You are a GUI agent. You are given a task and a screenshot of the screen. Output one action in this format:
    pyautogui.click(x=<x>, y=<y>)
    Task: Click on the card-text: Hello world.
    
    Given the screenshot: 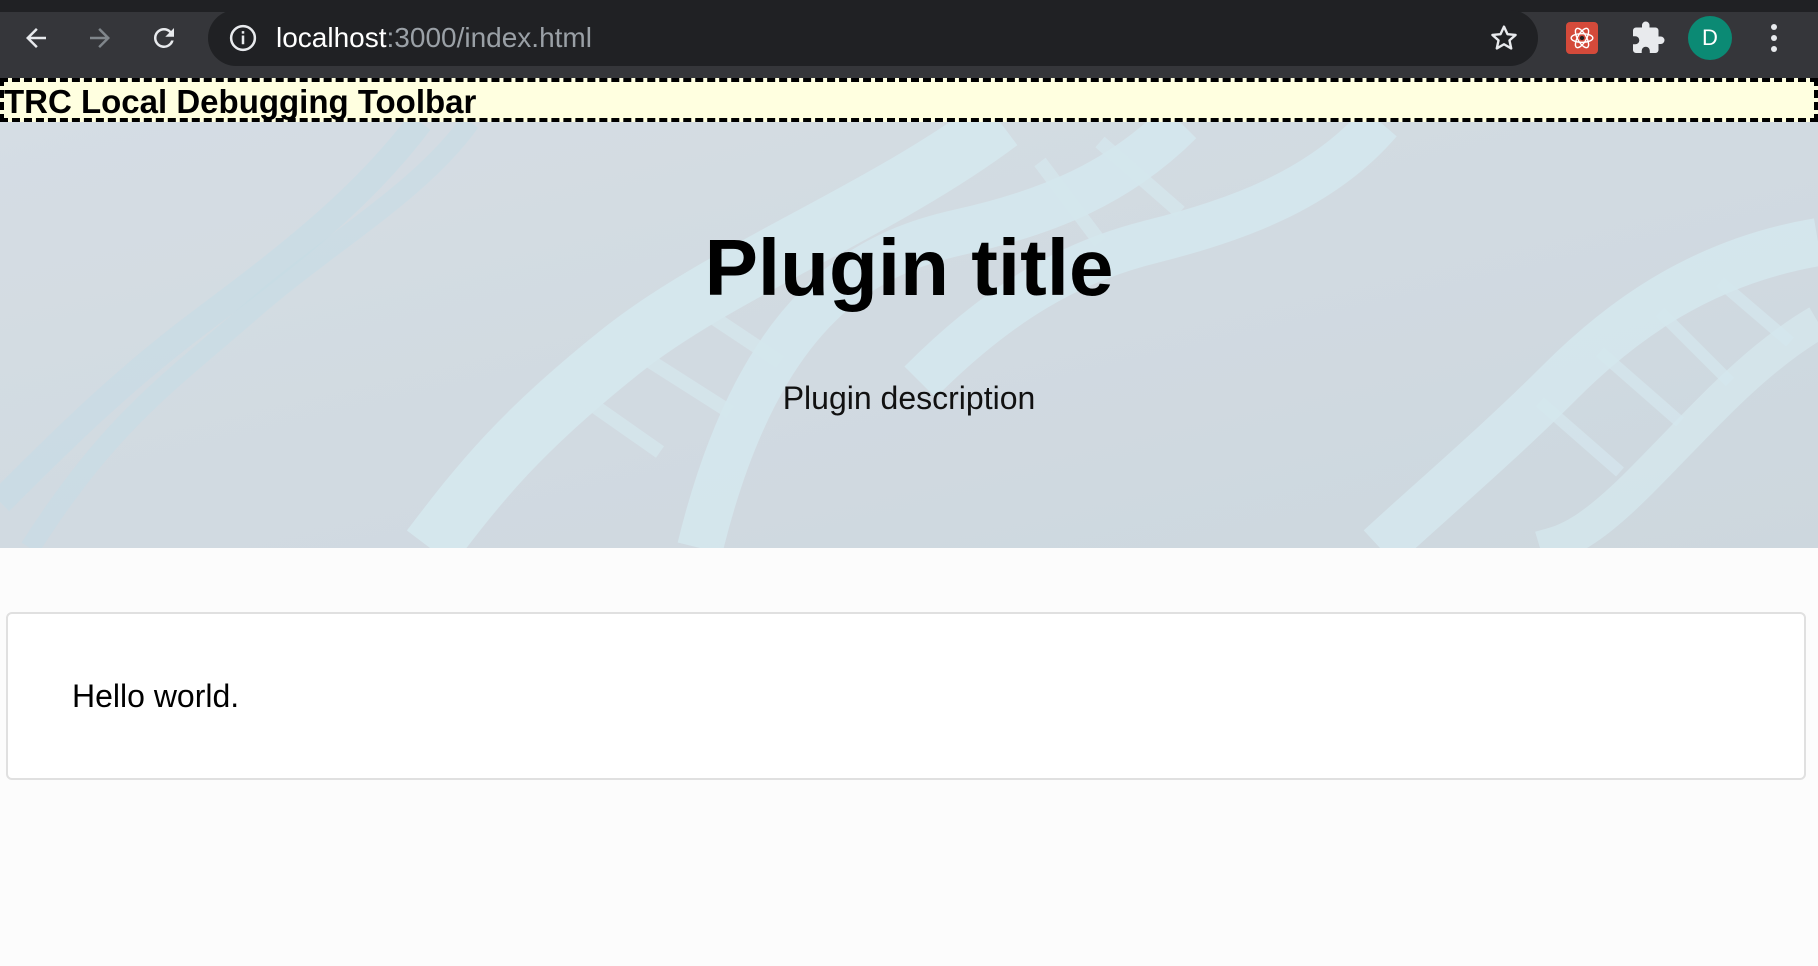 What is the action you would take?
    pyautogui.click(x=156, y=696)
    